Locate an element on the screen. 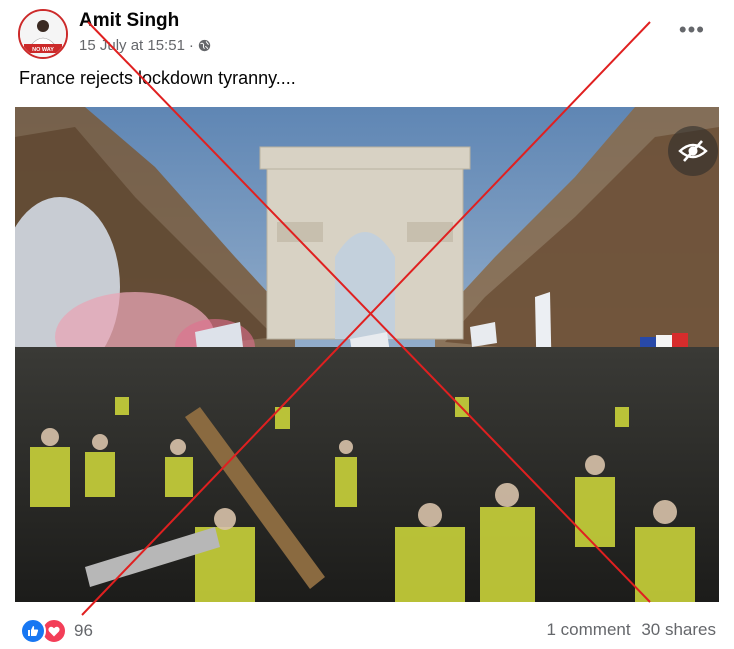 The width and height of the screenshot is (734, 649). post-meta: 15 July at 15:51 · is located at coordinates (145, 45).